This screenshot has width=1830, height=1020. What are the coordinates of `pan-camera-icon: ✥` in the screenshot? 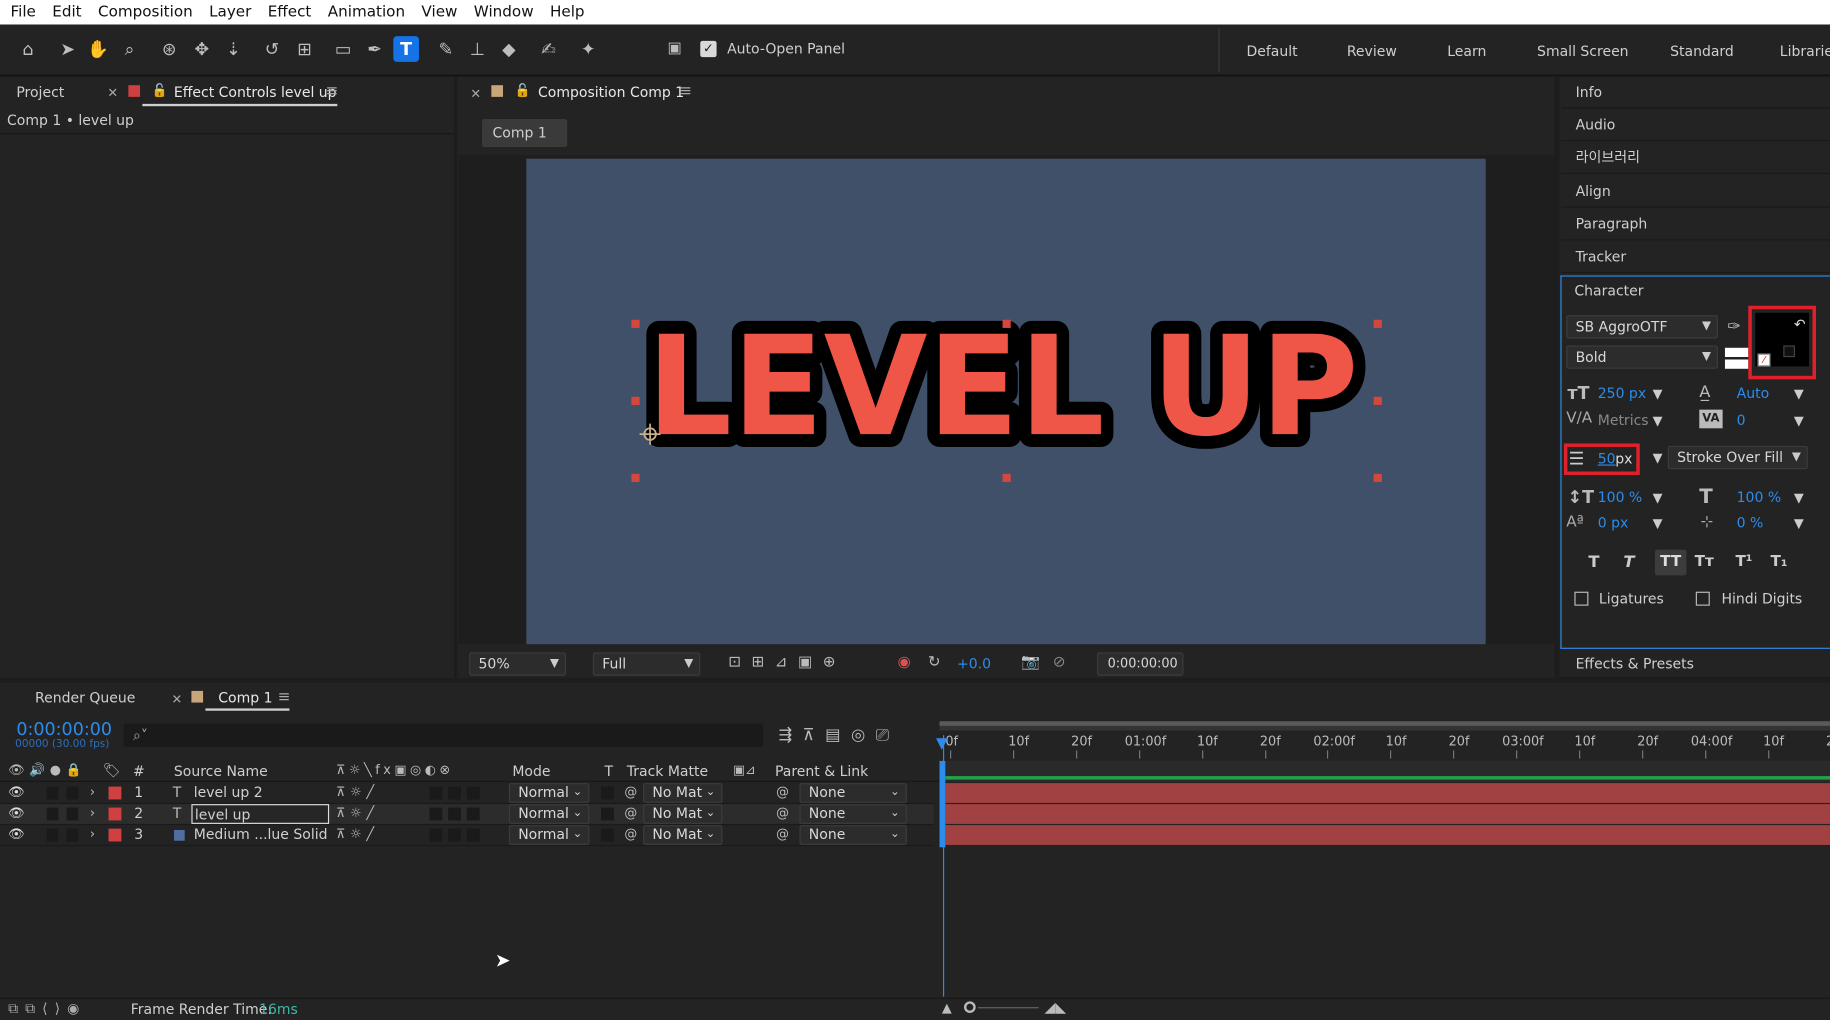 It's located at (202, 49).